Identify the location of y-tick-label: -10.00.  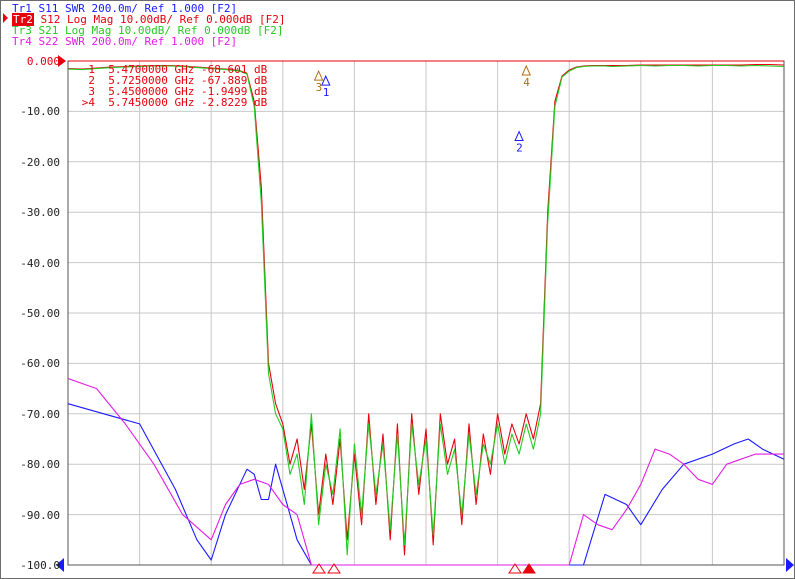
(40, 112).